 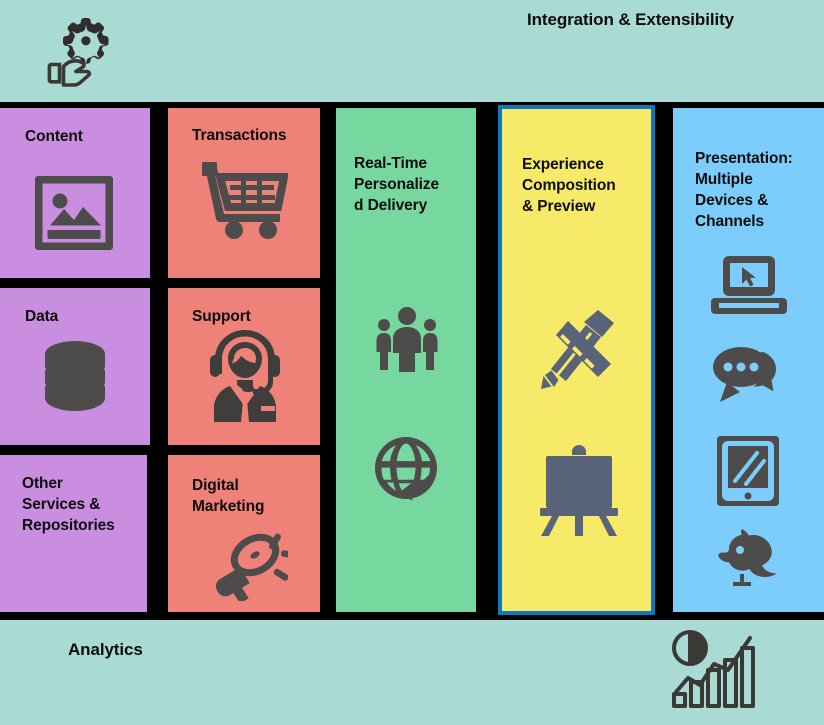 I want to click on card-digital-marketing: Digital Marketing, so click(x=244, y=533).